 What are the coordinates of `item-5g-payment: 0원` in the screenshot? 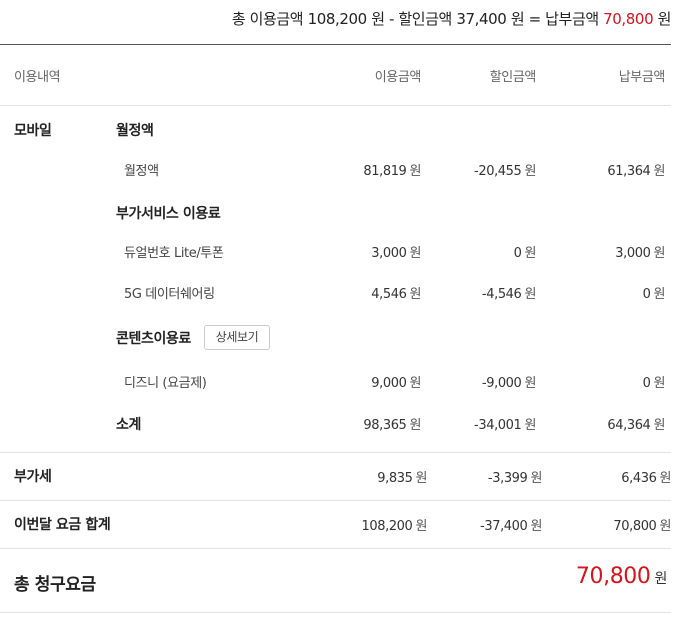 It's located at (654, 294).